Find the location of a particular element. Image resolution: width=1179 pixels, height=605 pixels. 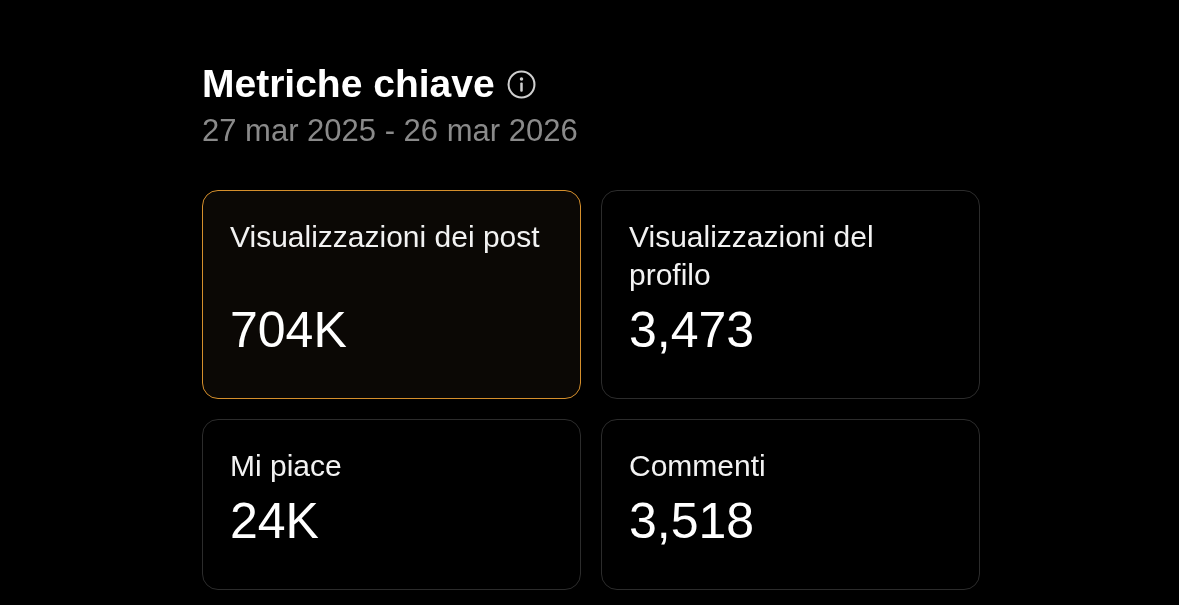

metric-card: Mi piace 24K is located at coordinates (391, 504).